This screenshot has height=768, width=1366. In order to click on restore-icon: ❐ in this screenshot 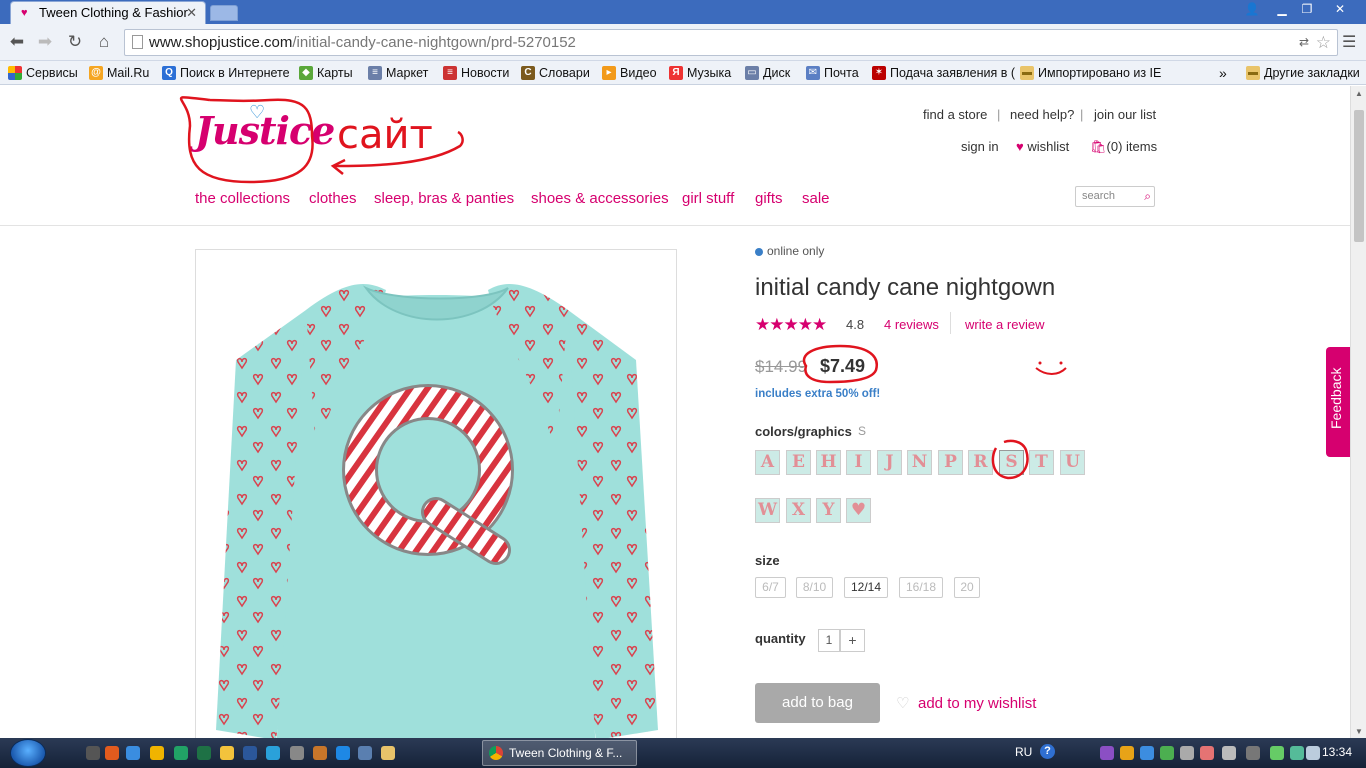, I will do `click(1307, 9)`.